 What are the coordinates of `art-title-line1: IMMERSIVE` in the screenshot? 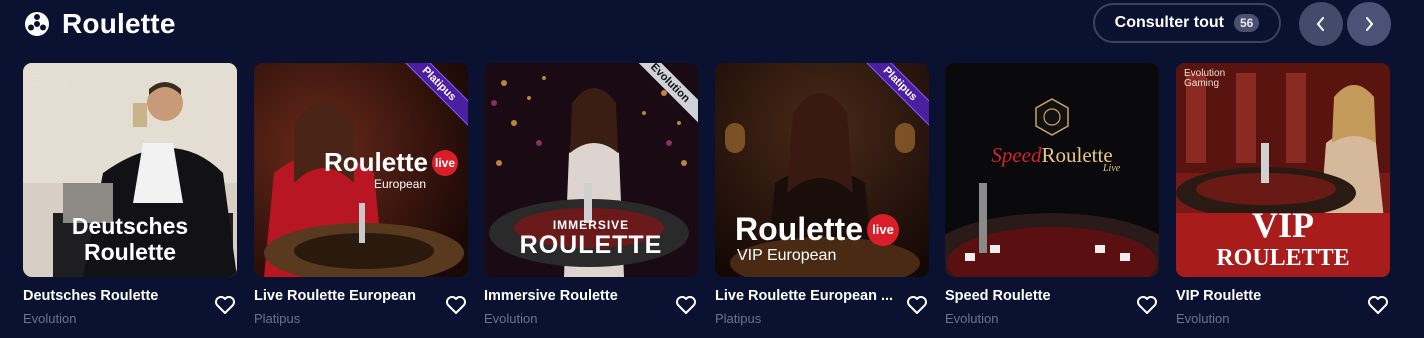 It's located at (591, 225).